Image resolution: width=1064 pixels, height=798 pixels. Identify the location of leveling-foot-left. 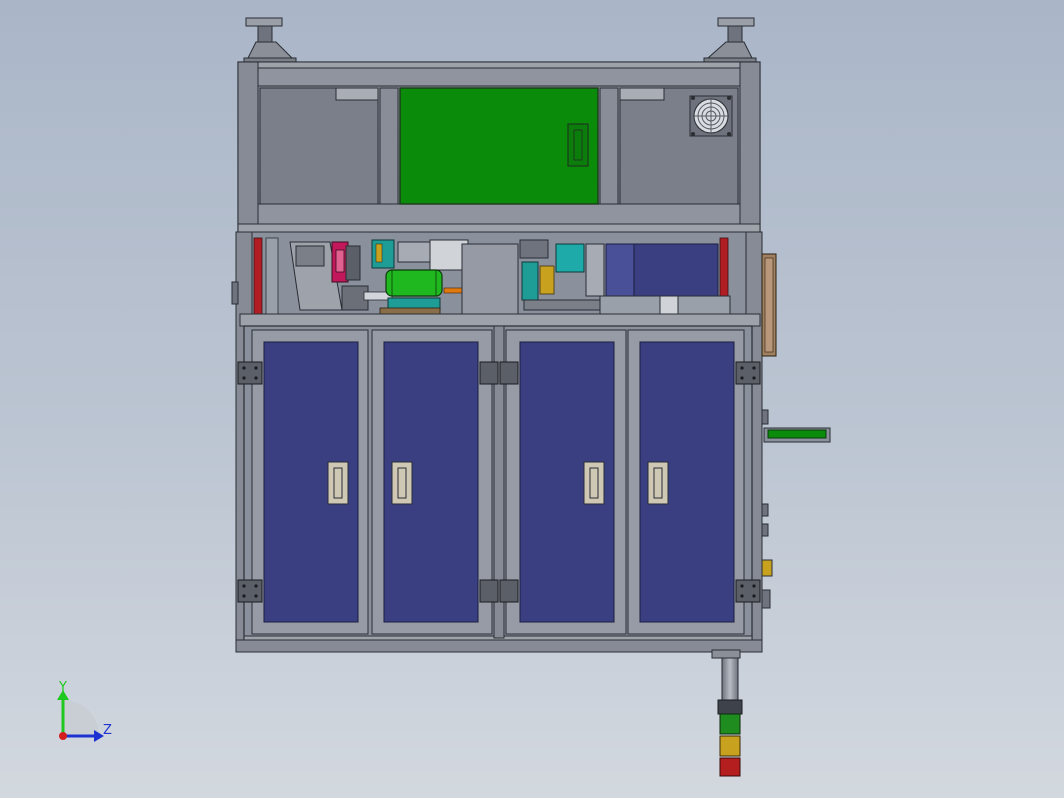
(270, 41).